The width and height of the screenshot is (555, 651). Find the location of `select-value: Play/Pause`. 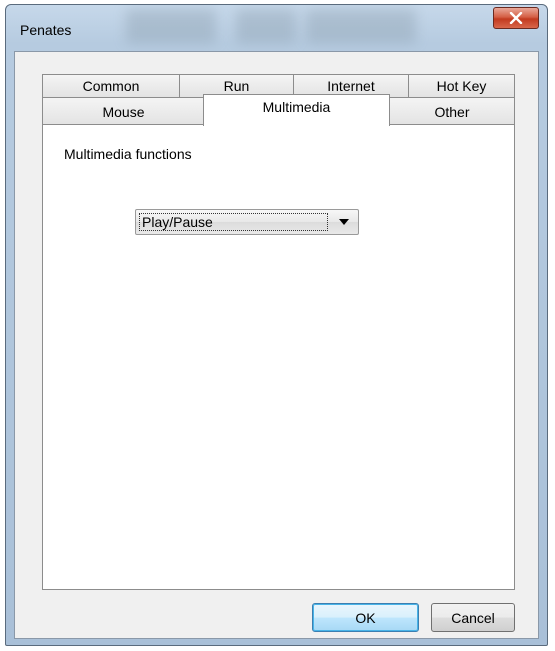

select-value: Play/Pause is located at coordinates (233, 222).